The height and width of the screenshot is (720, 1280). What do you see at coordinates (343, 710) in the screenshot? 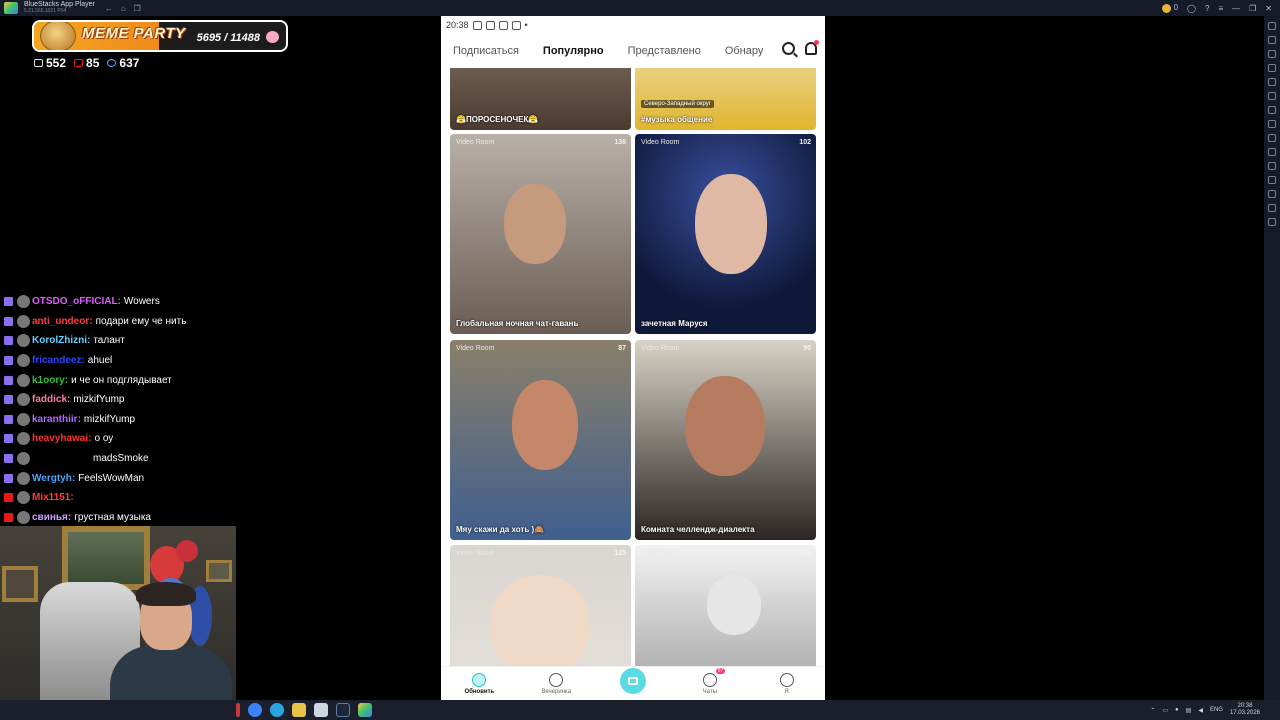
I see `steam-icon` at bounding box center [343, 710].